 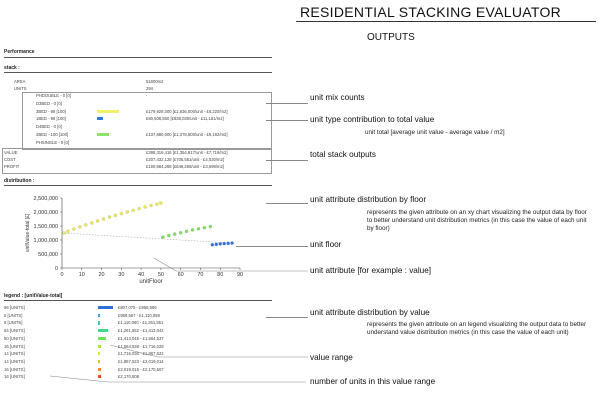 What do you see at coordinates (141, 275) in the screenshot?
I see `chart-x-tick-label: 40` at bounding box center [141, 275].